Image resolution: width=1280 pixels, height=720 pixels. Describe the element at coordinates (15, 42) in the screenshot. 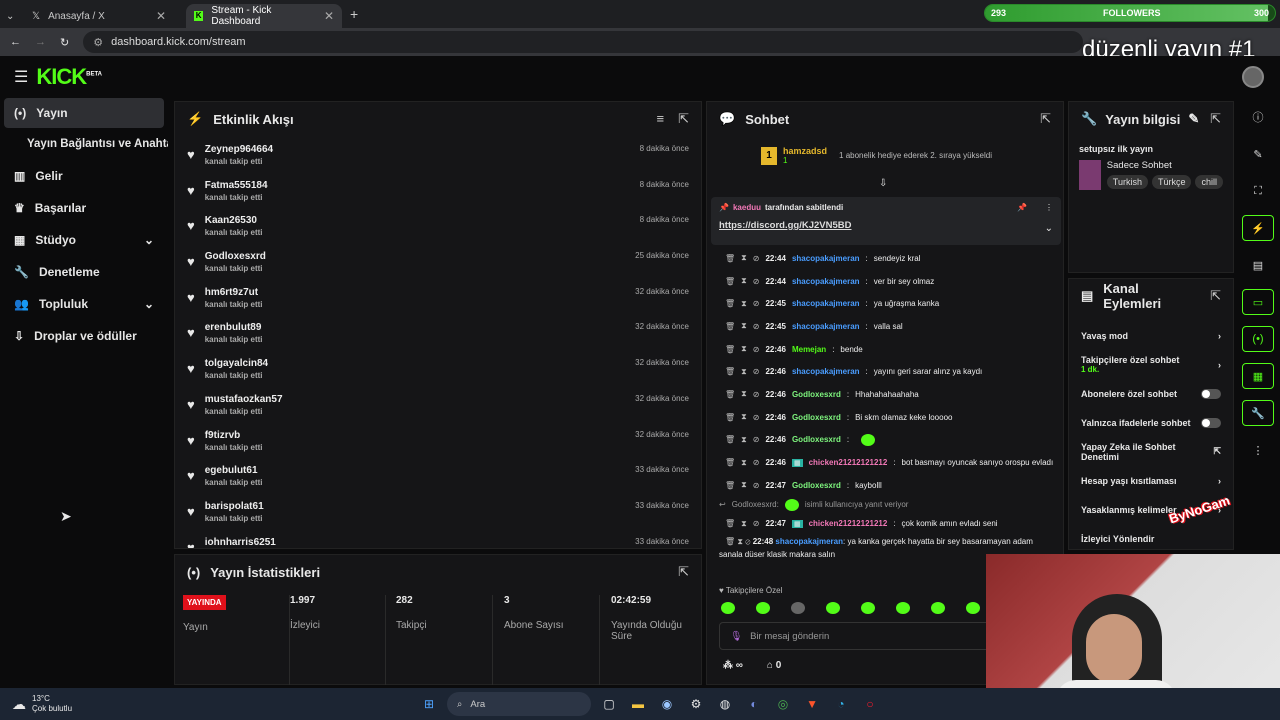

I see `back-icon: ←` at that location.